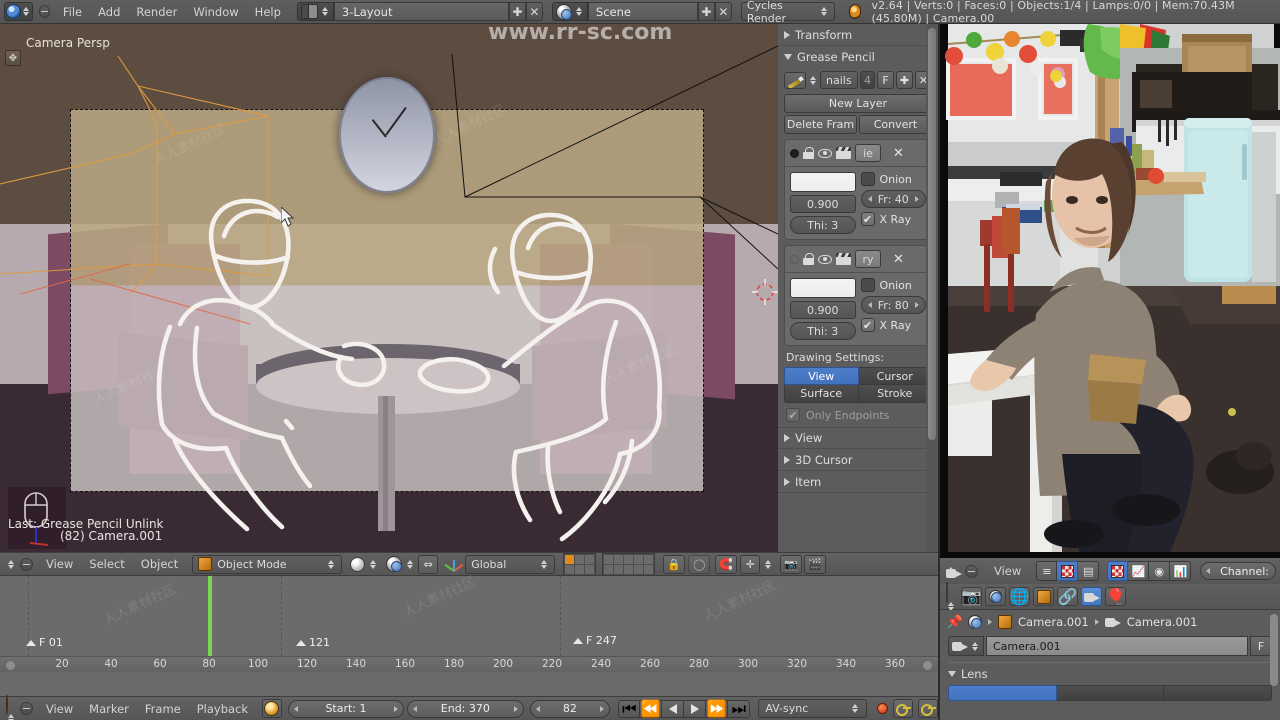  Describe the element at coordinates (823, 288) in the screenshot. I see `layer-color-swatch` at that location.